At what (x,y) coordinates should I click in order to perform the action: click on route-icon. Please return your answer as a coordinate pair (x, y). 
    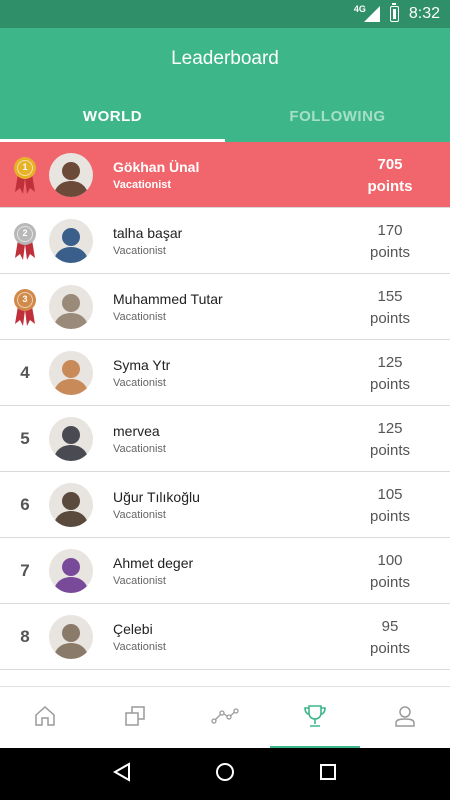
    Looking at the image, I should click on (225, 718).